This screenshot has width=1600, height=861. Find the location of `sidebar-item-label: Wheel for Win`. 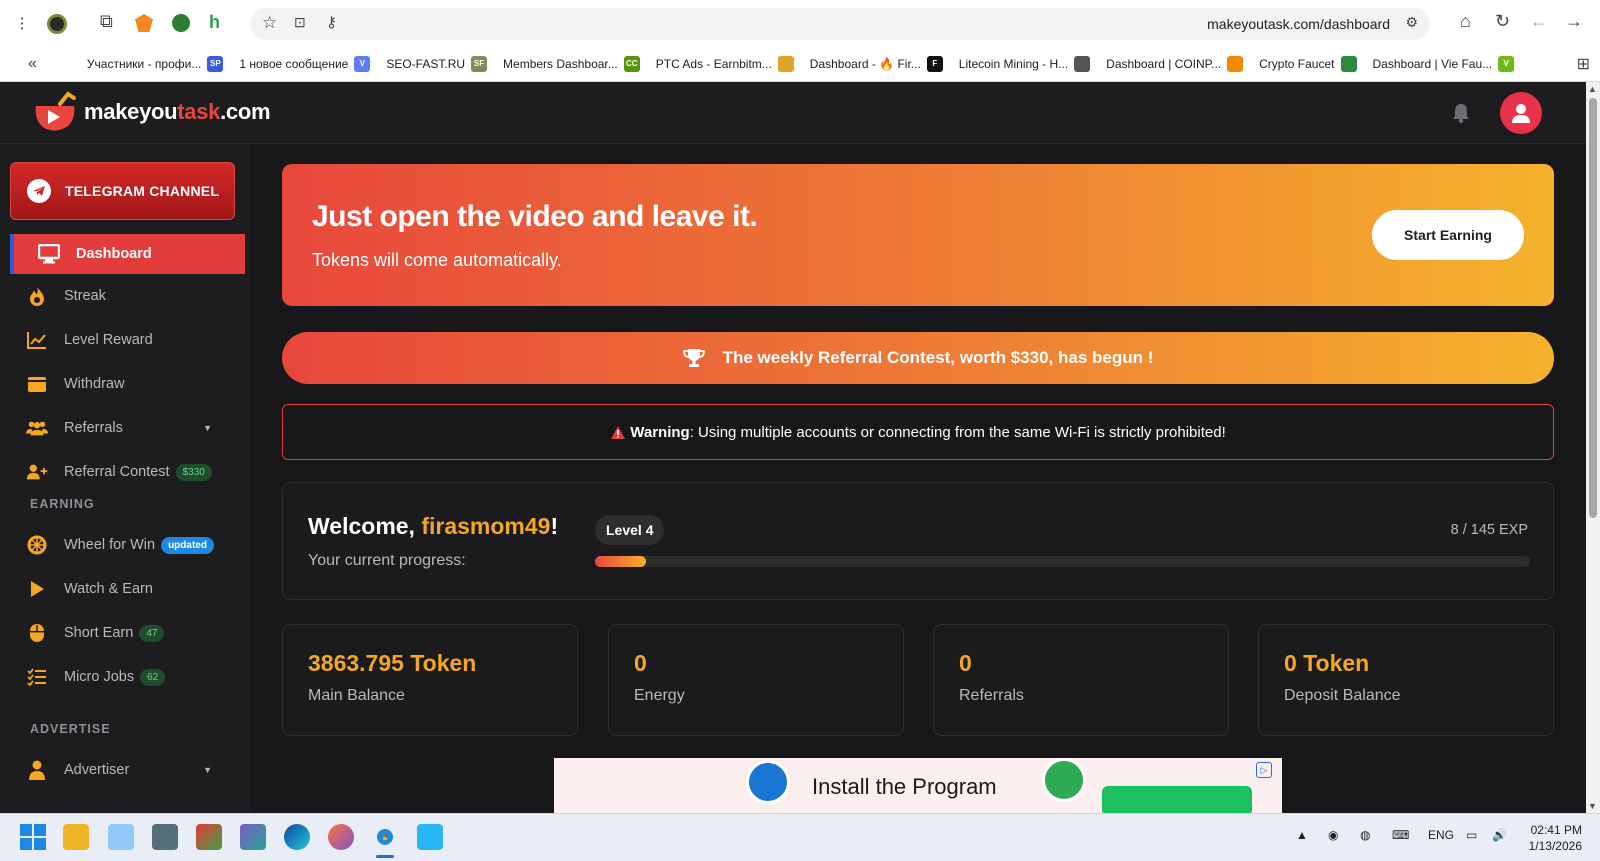

sidebar-item-label: Wheel for Win is located at coordinates (110, 545).